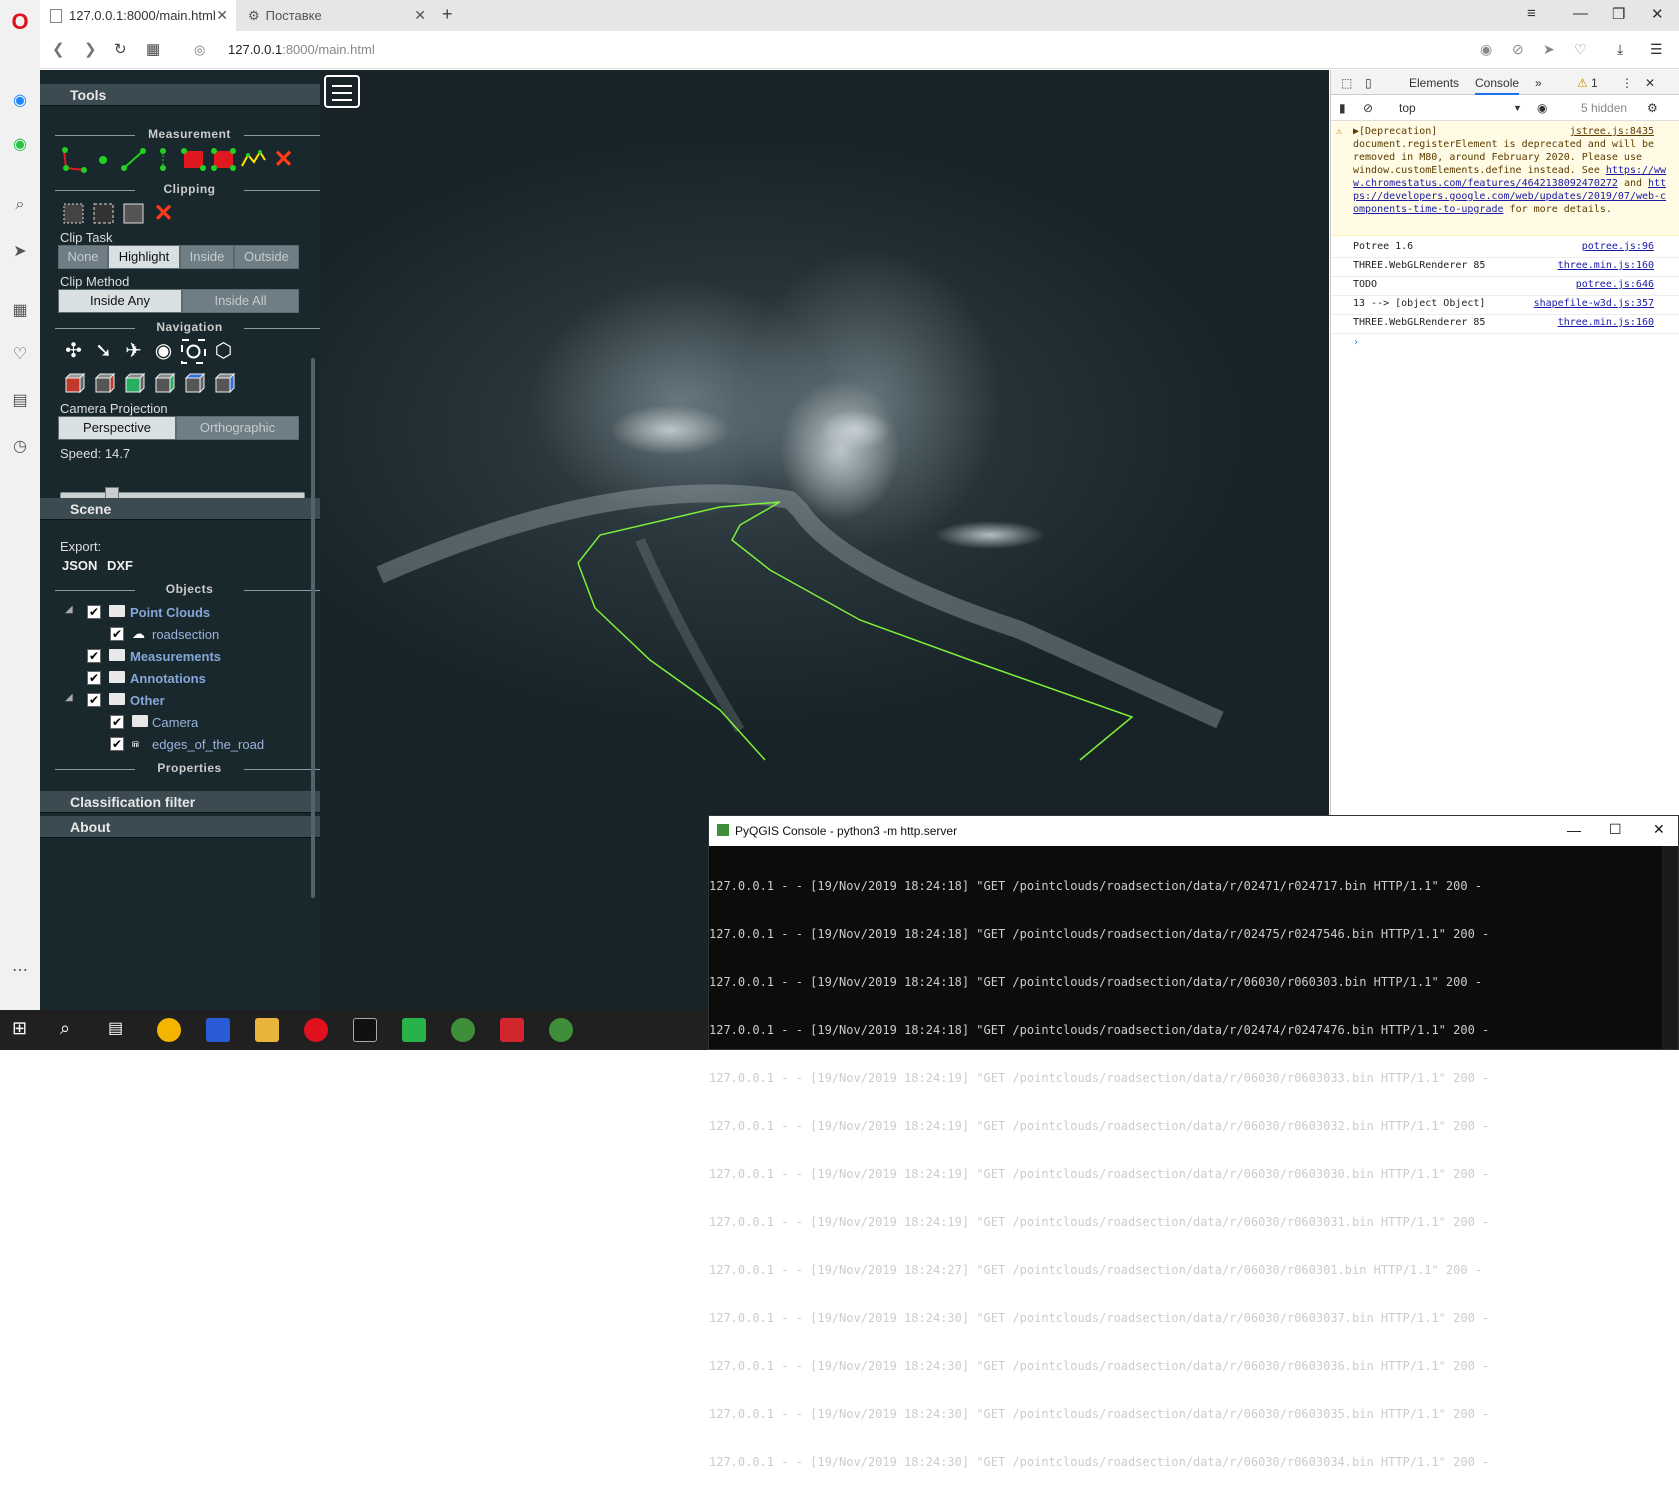  What do you see at coordinates (187, 95) in the screenshot?
I see `tools-header: Tools` at bounding box center [187, 95].